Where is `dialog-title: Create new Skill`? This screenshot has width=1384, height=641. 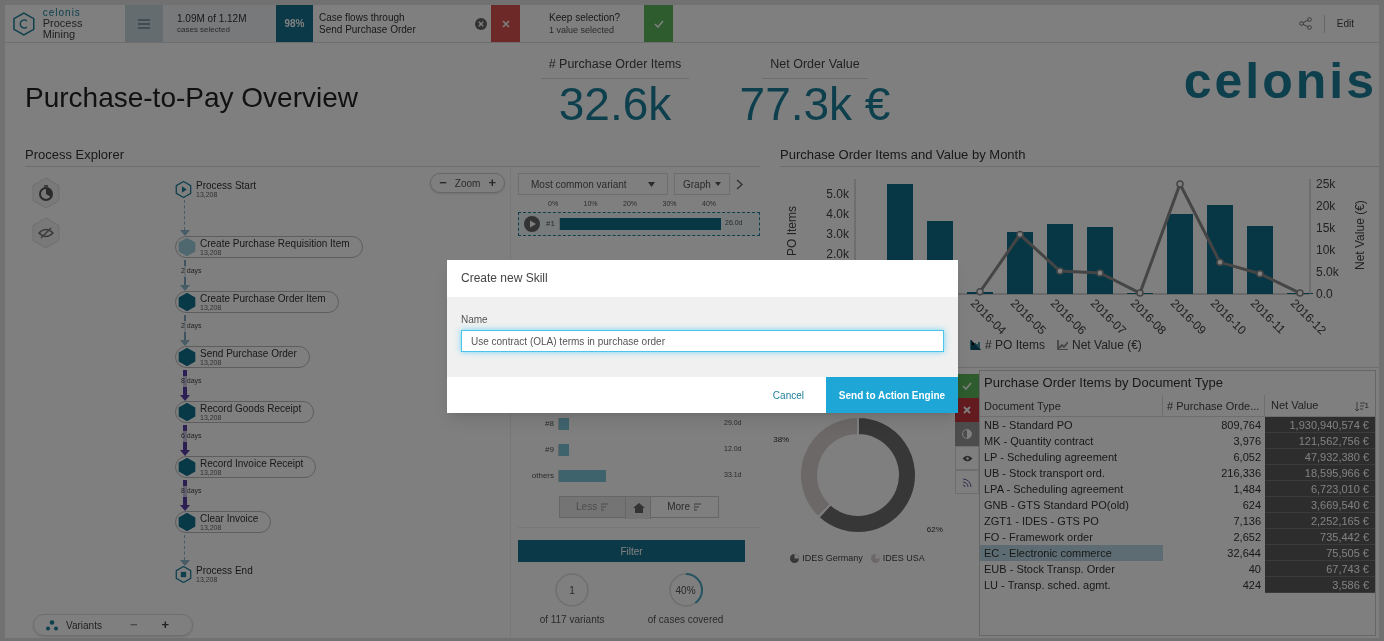
dialog-title: Create new Skill is located at coordinates (504, 278).